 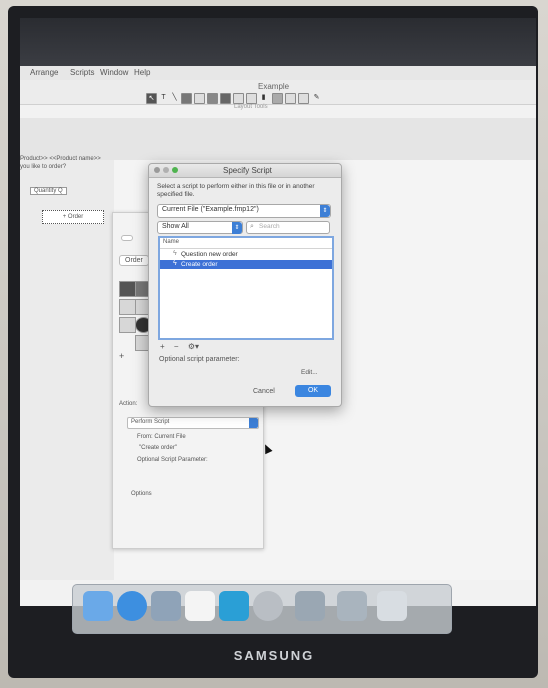 What do you see at coordinates (246, 288) in the screenshot?
I see `script-list: Name ϟ Question new order ϟ Create order` at bounding box center [246, 288].